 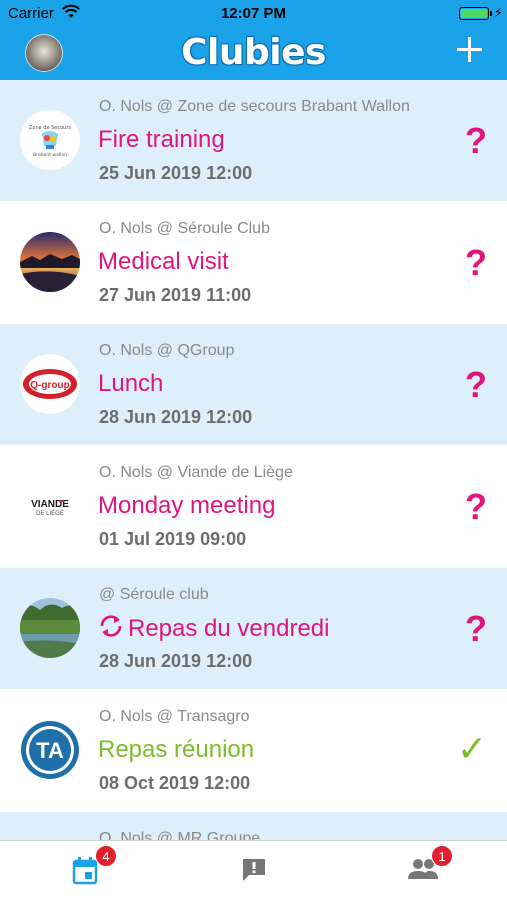 I want to click on svg-text: Zone de Secours, so click(x=50, y=128).